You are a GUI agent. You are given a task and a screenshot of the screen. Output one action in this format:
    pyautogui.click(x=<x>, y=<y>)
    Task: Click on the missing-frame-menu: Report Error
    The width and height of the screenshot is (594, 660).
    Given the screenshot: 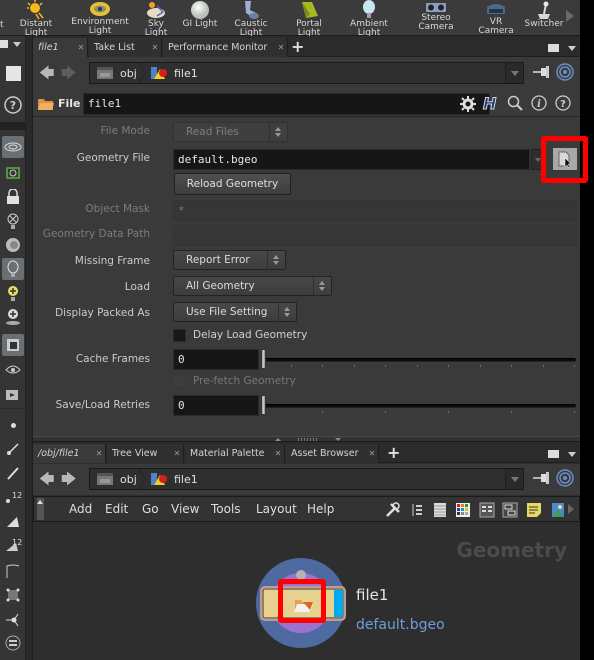 What is the action you would take?
    pyautogui.click(x=229, y=260)
    